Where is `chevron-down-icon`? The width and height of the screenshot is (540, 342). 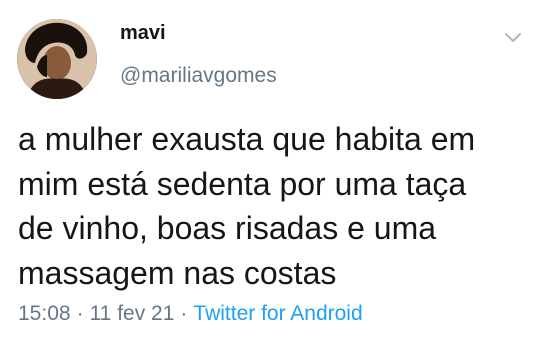 chevron-down-icon is located at coordinates (513, 38).